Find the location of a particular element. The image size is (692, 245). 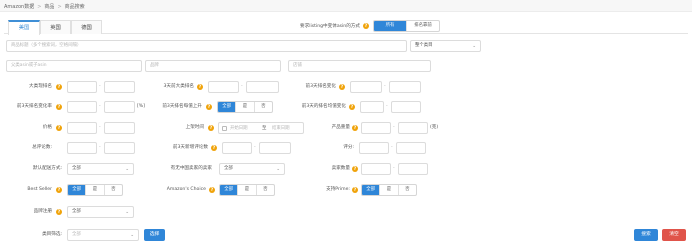

cn-seller-label: 有无中国卖家的卖家 is located at coordinates (191, 168).